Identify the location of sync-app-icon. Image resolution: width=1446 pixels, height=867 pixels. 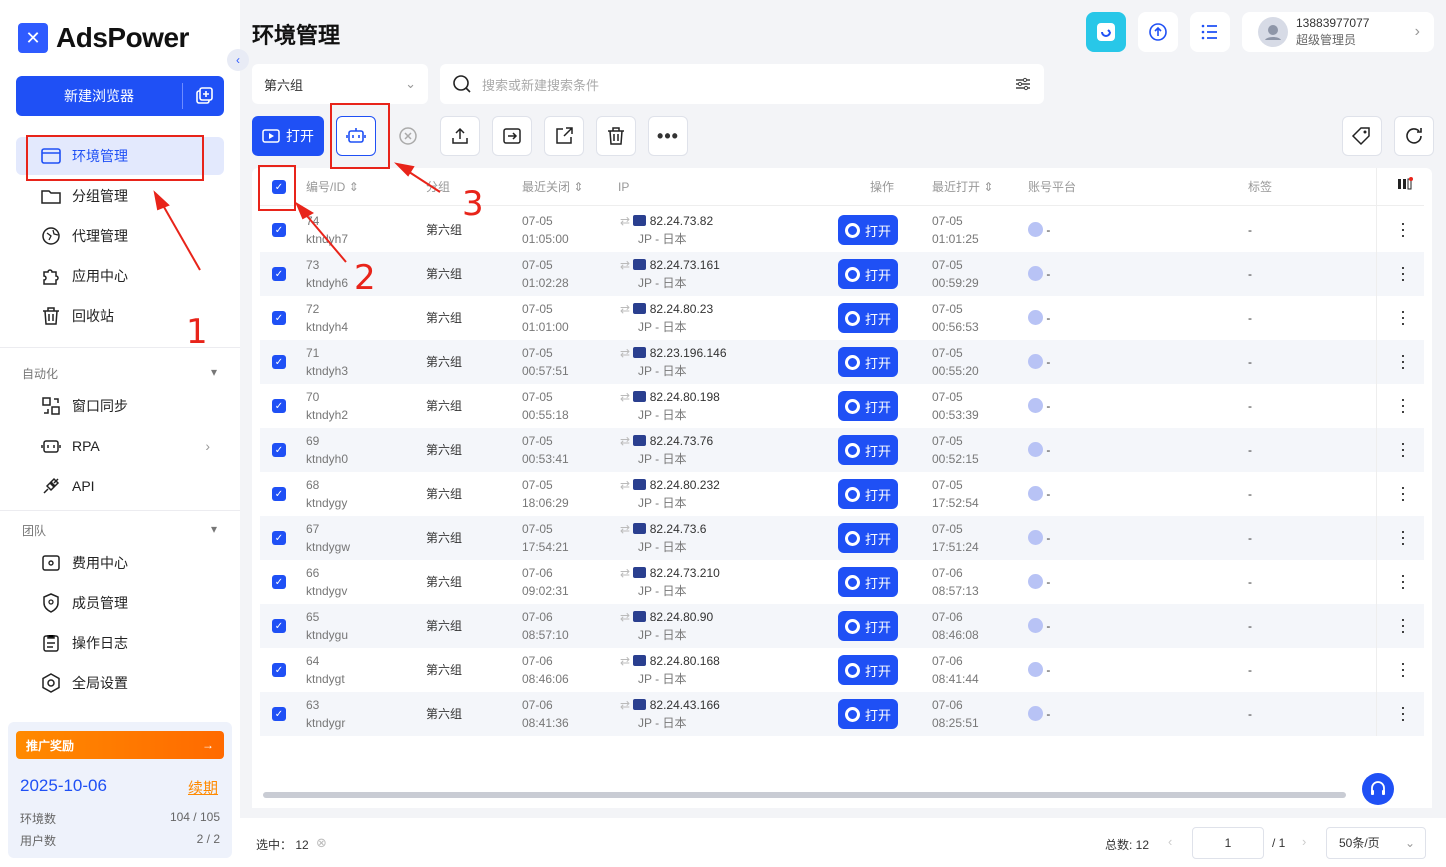
(1106, 32).